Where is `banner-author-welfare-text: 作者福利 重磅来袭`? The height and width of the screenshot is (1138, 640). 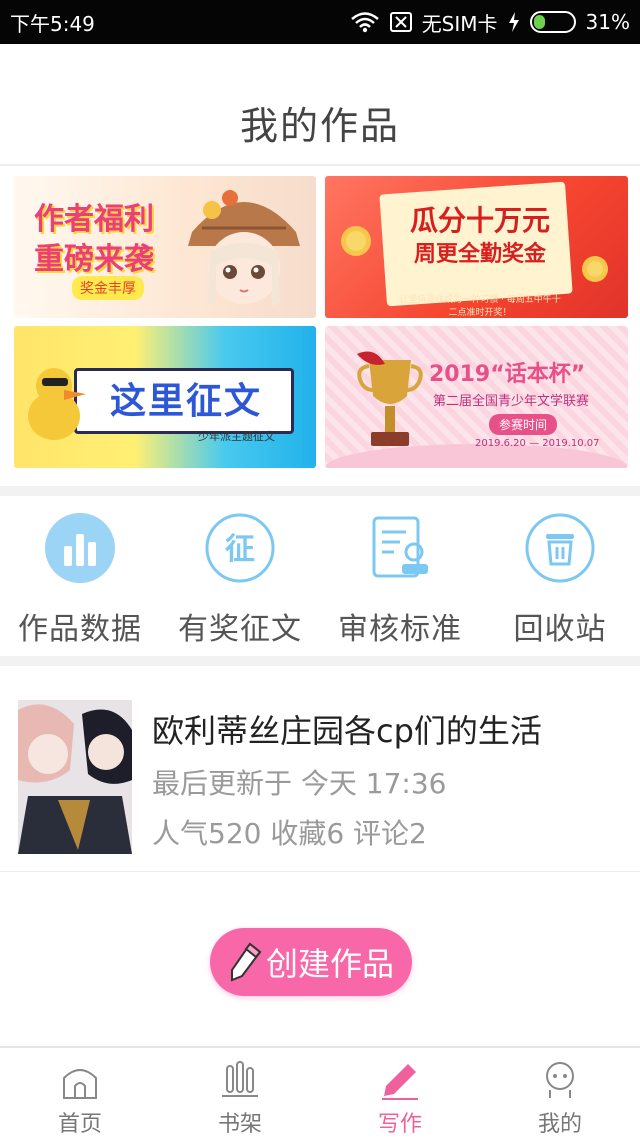 banner-author-welfare-text: 作者福利 重磅来袭 is located at coordinates (94, 240).